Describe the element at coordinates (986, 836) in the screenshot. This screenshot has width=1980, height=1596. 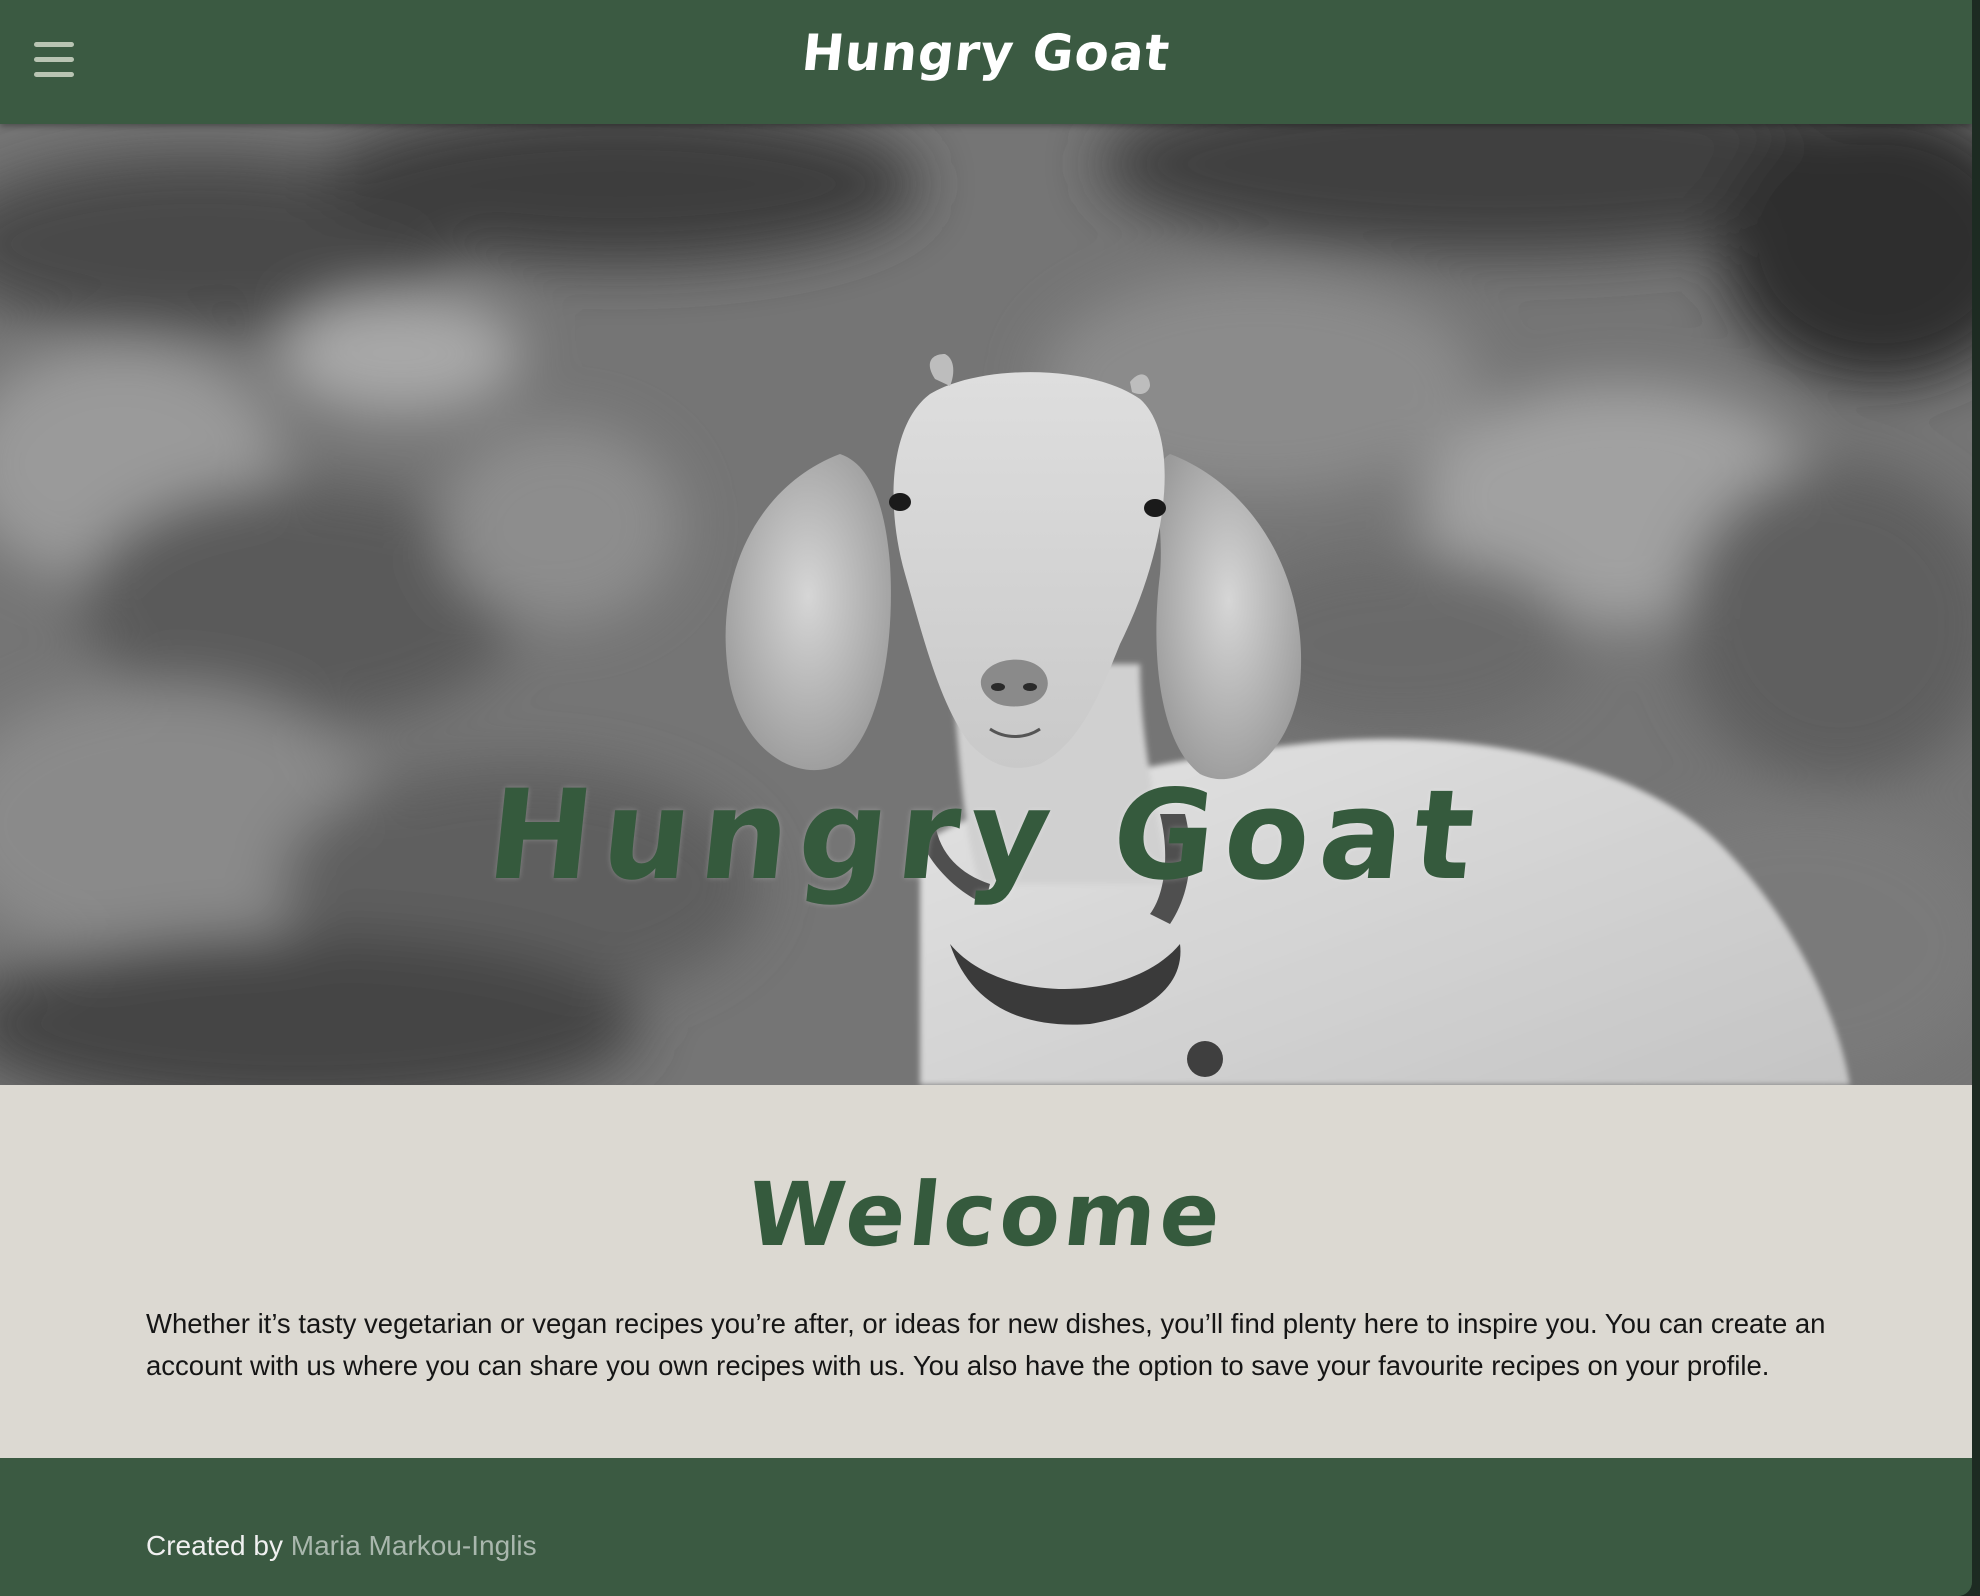
I see `hero-title: Hungry Goat` at that location.